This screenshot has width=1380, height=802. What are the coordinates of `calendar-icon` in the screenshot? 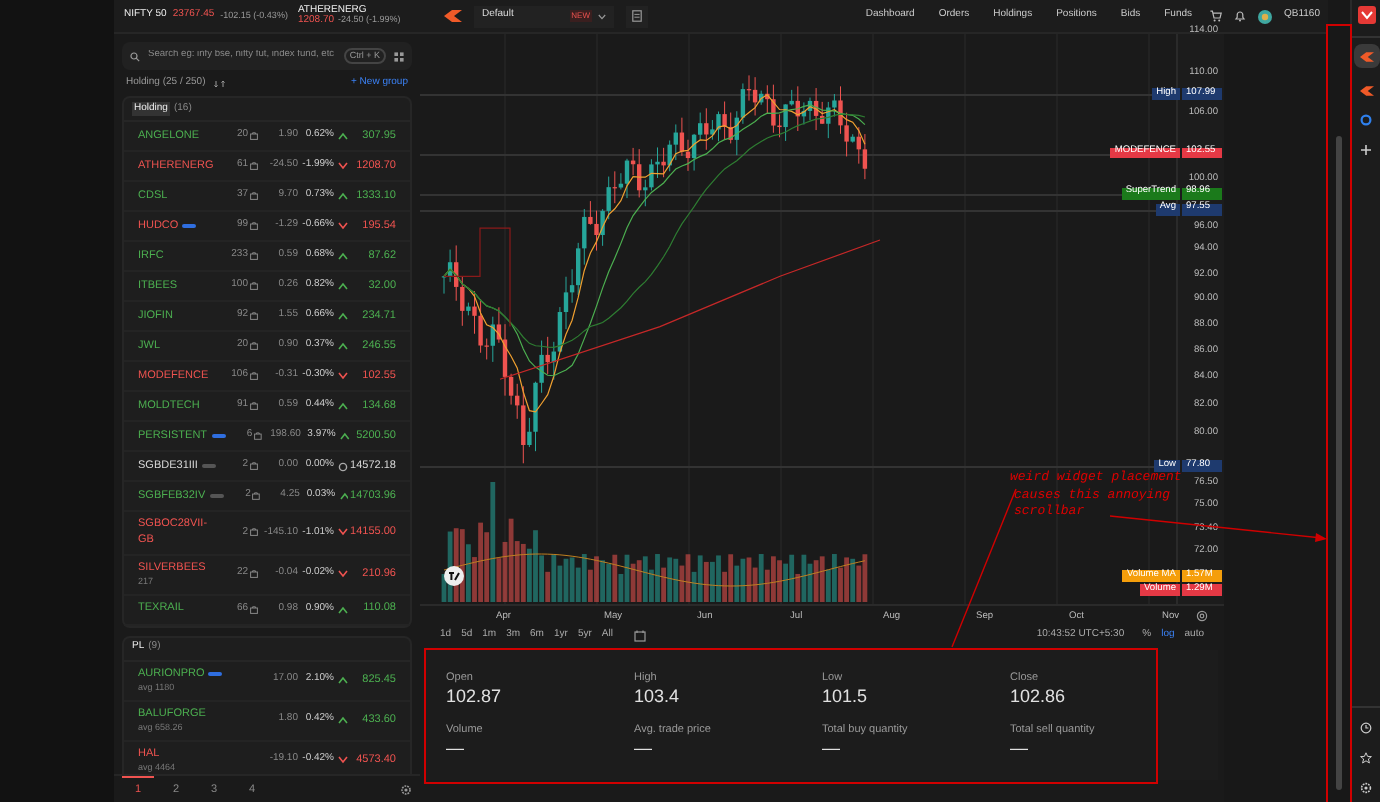 It's located at (640, 635).